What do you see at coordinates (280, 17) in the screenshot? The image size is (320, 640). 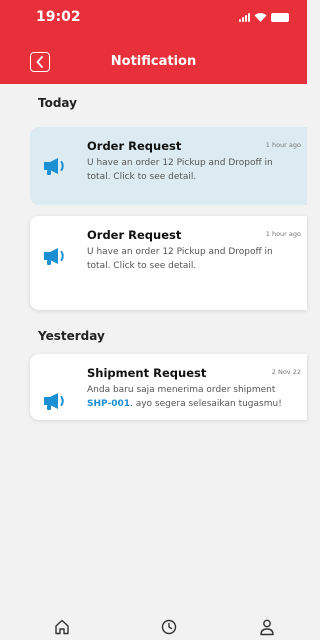 I see `battery-icon` at bounding box center [280, 17].